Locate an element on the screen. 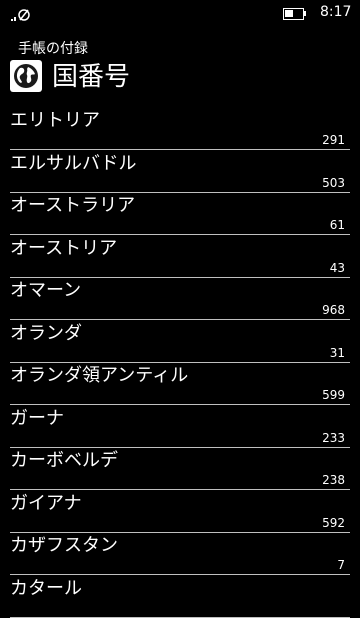 The height and width of the screenshot is (618, 360). list-item: オランダ領アンティル 599 is located at coordinates (180, 383).